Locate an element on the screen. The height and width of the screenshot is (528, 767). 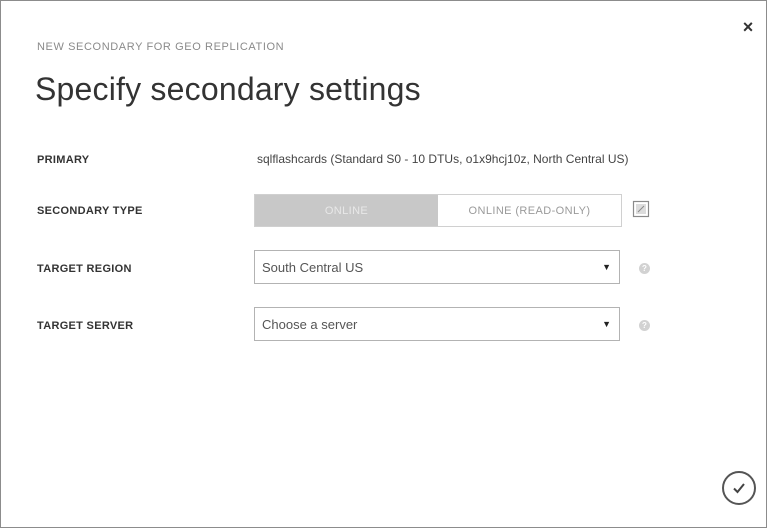
secondary-type-toggle: ONLINE ONLINE (READ-ONLY) is located at coordinates (438, 210).